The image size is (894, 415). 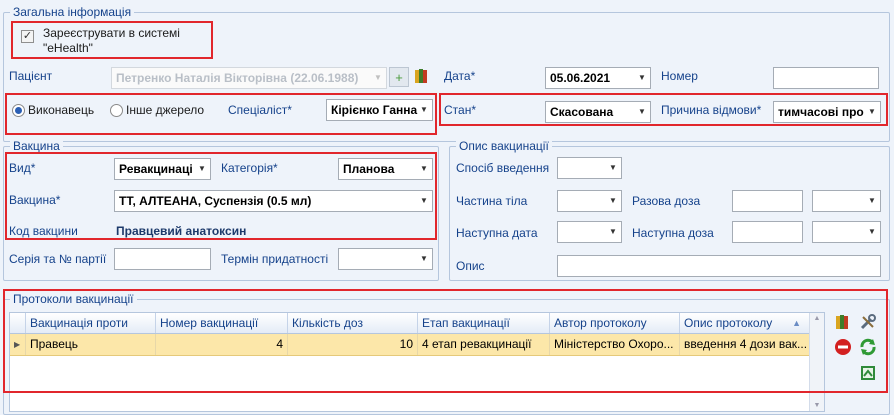 What do you see at coordinates (31, 76) in the screenshot?
I see `patient-label: Пацієнт` at bounding box center [31, 76].